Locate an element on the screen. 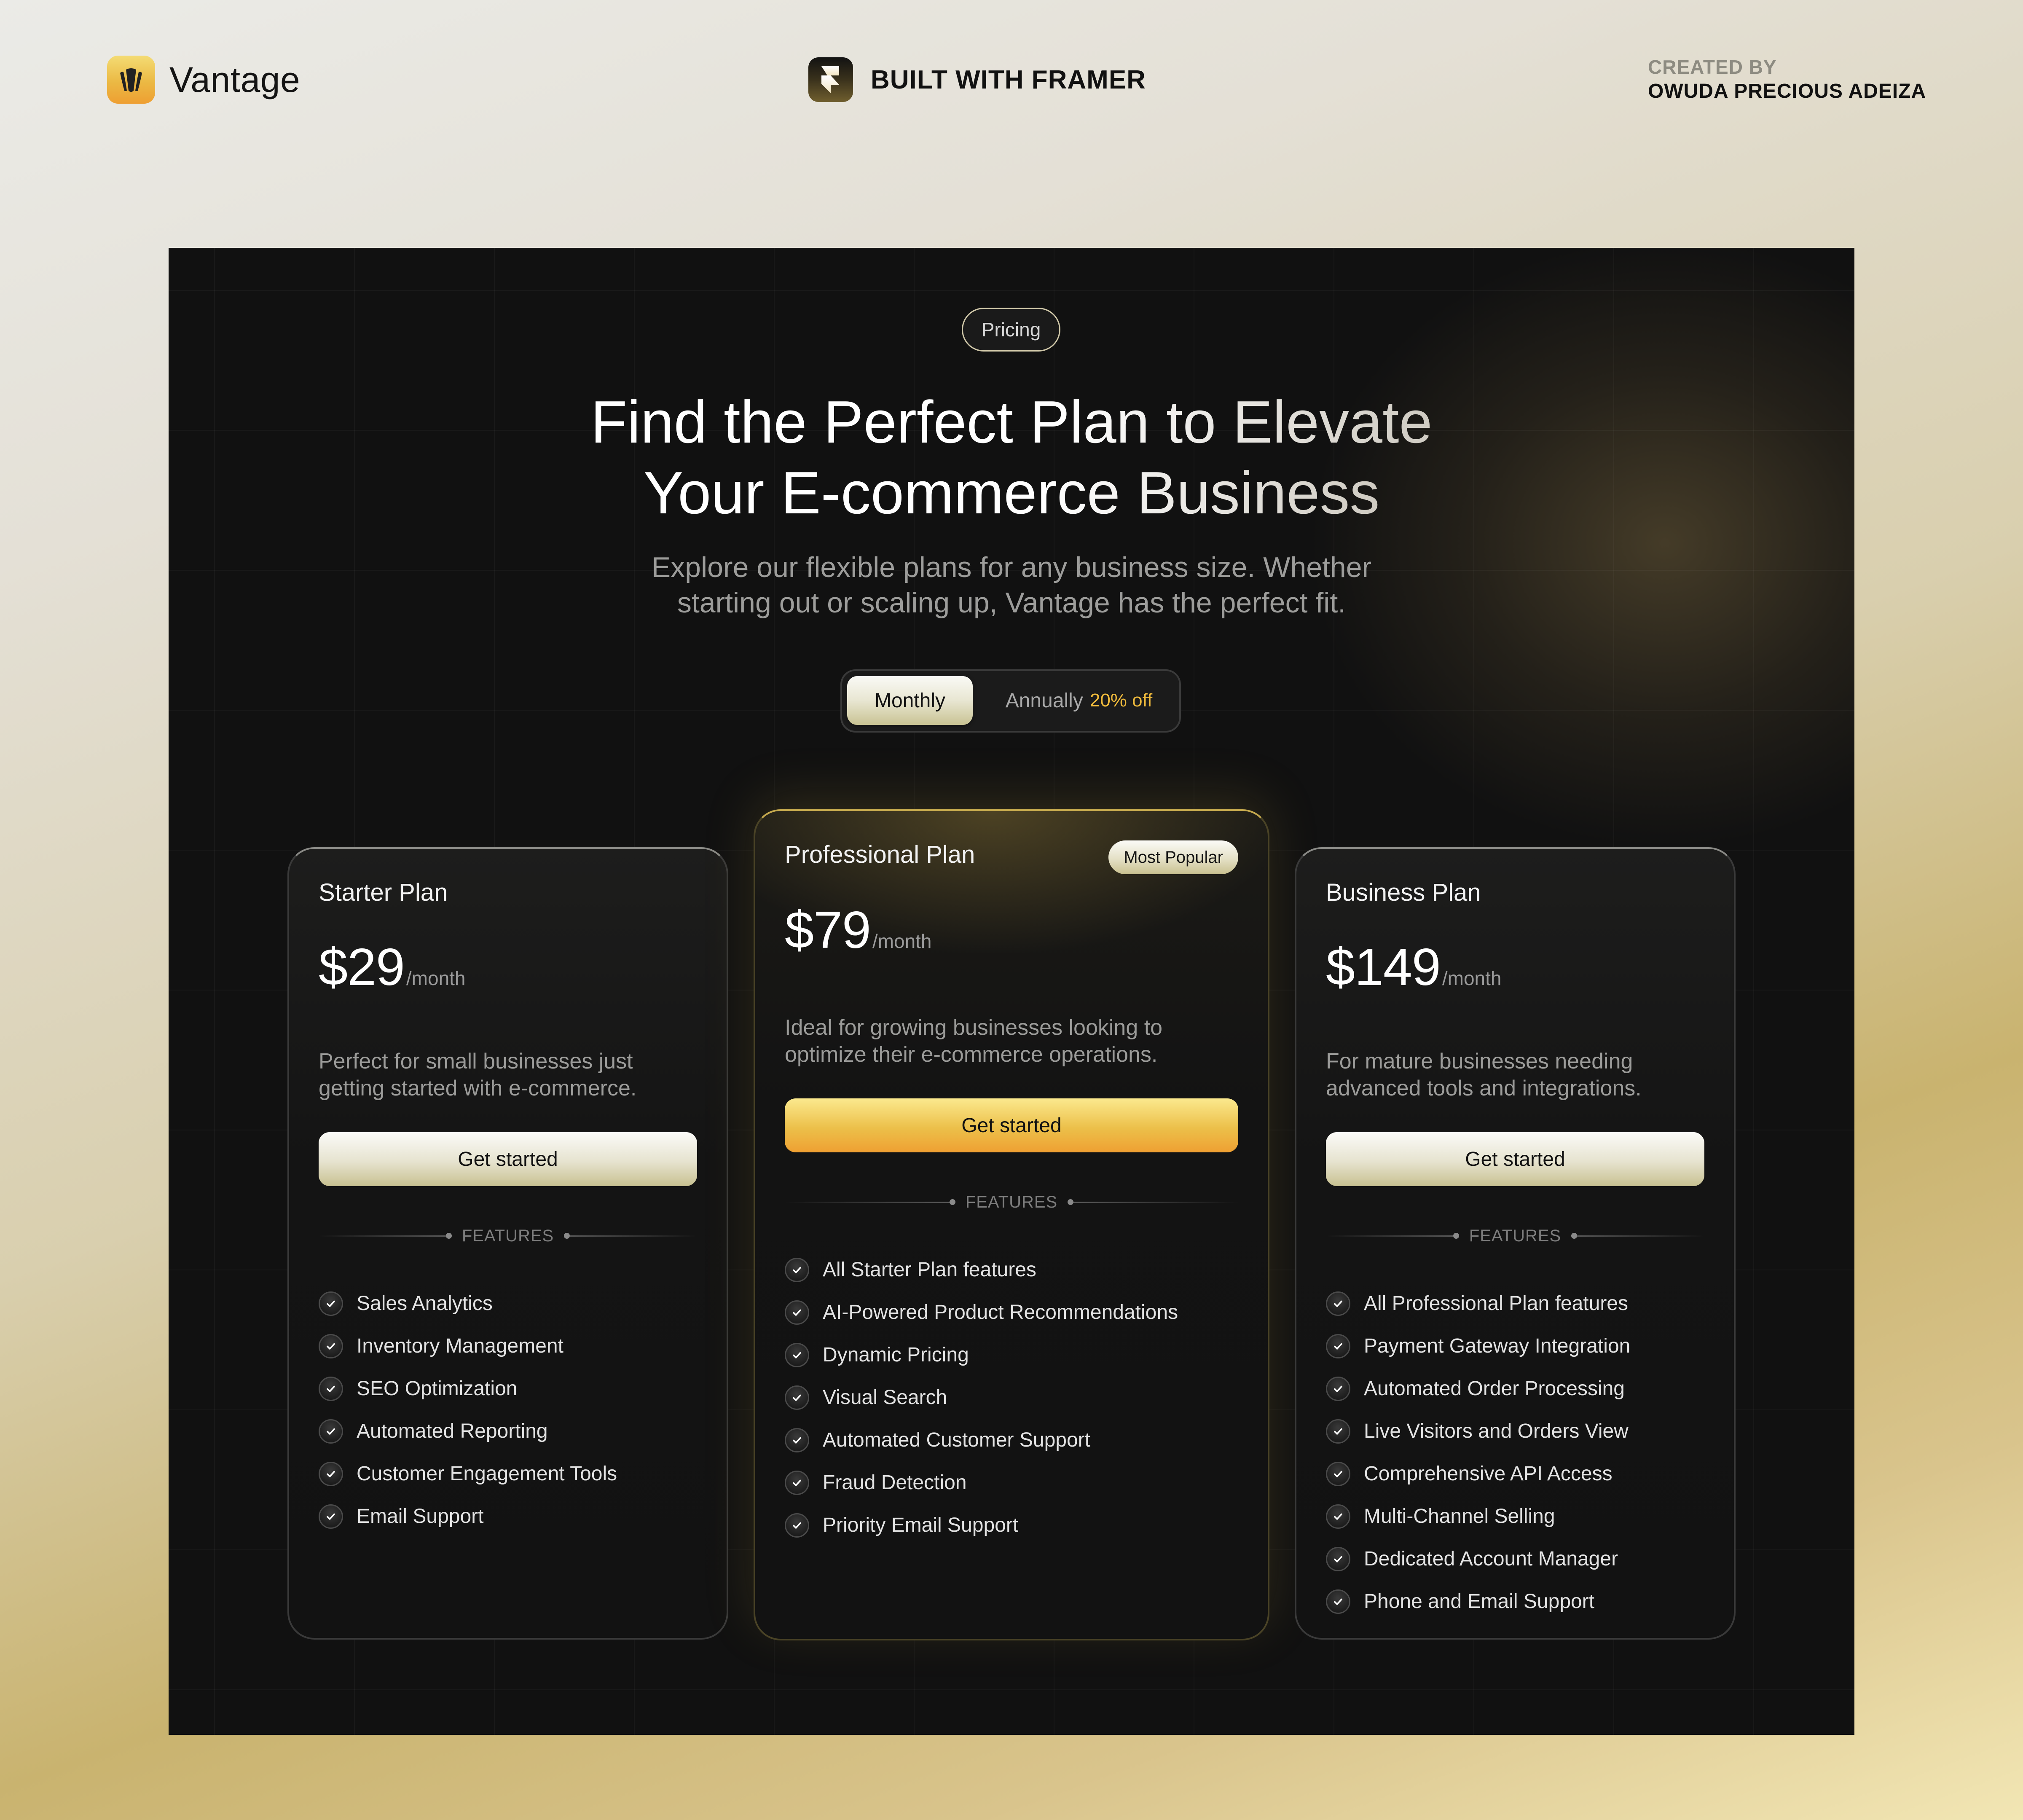 Image resolution: width=2023 pixels, height=1820 pixels. feature-item: Email Support is located at coordinates (508, 1516).